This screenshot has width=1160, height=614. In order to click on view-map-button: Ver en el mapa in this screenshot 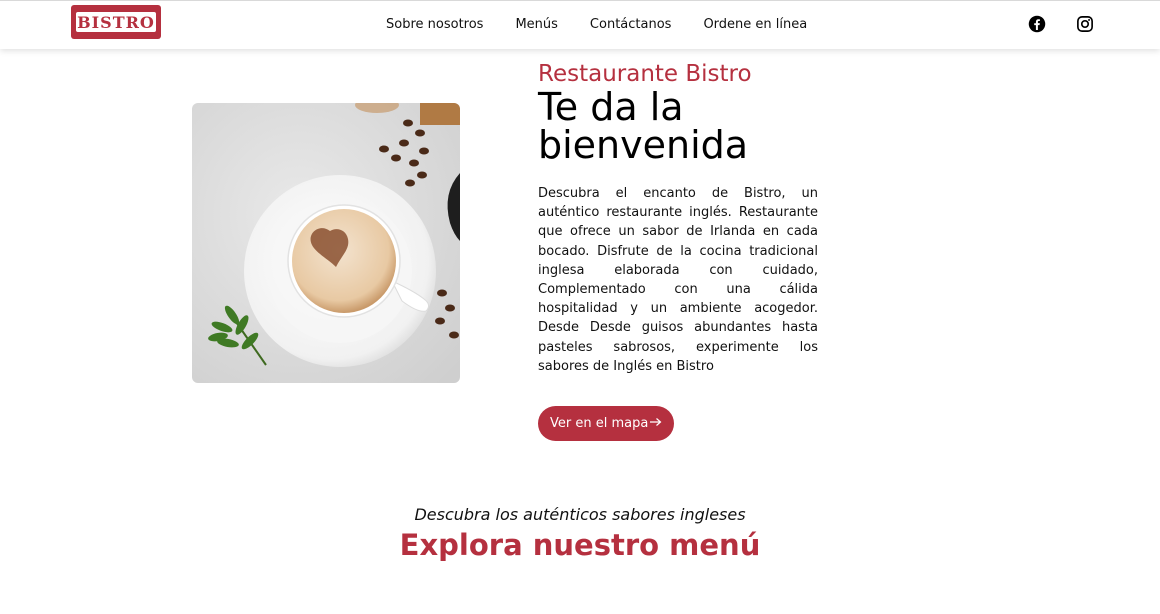, I will do `click(606, 424)`.